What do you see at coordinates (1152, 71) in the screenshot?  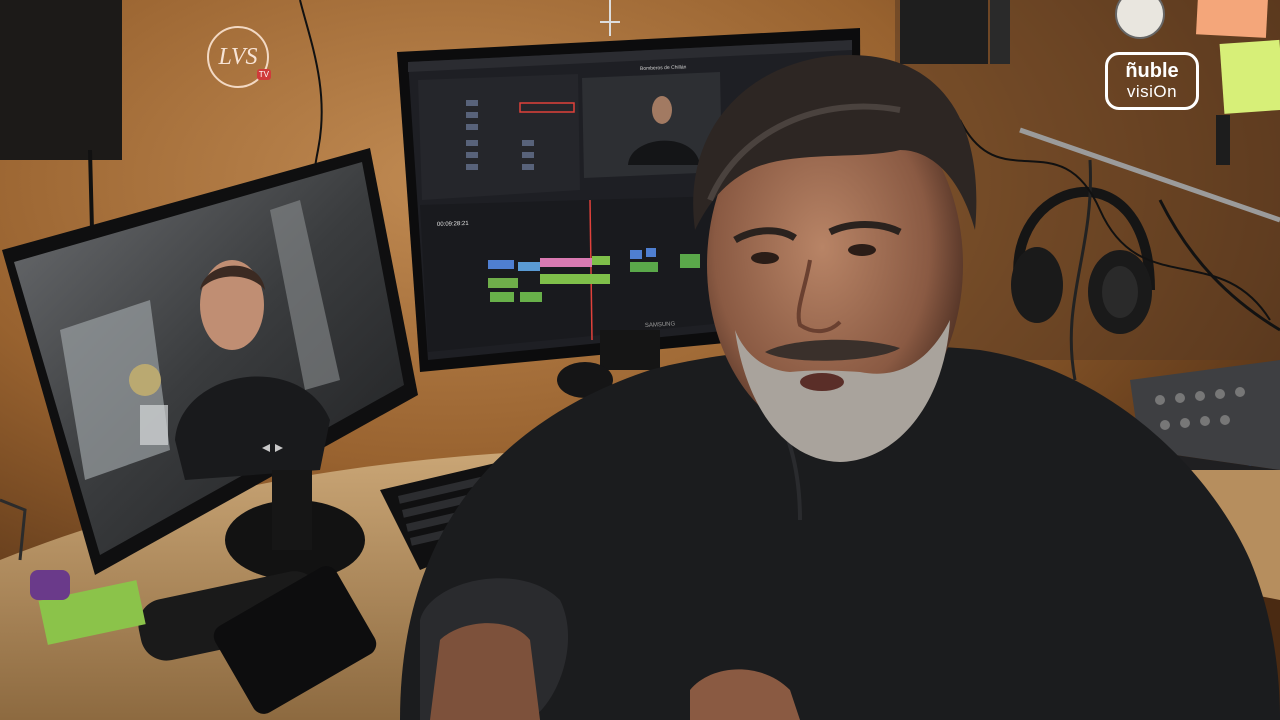 I see `channel-logo-line1: ñuble` at bounding box center [1152, 71].